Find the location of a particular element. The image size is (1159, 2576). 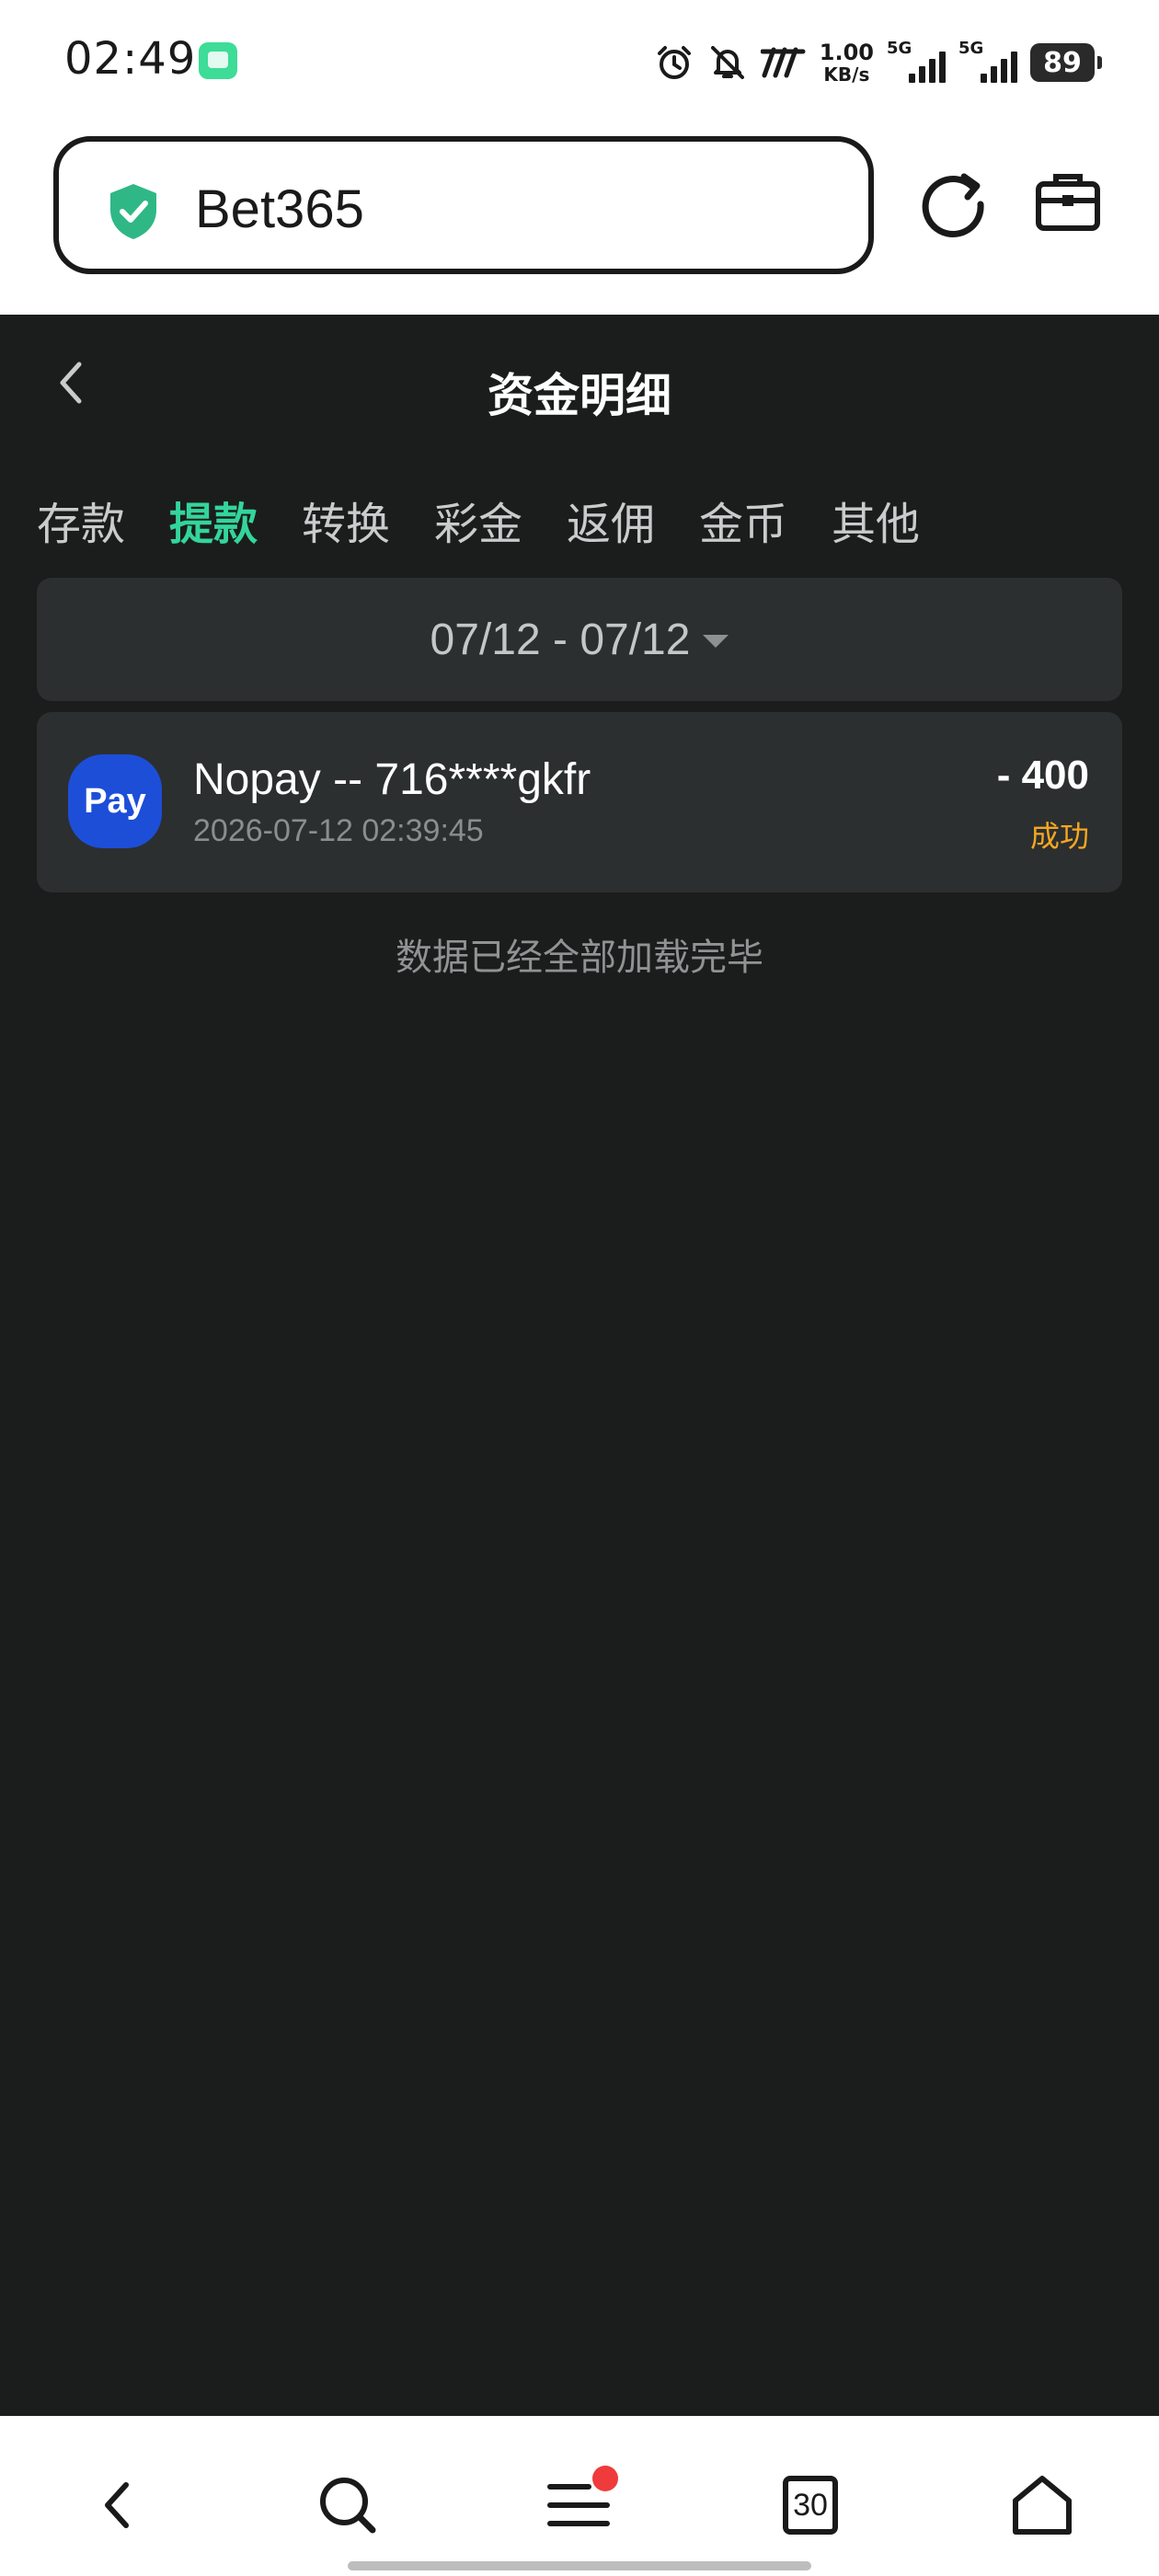

alarm-icon is located at coordinates (674, 62).